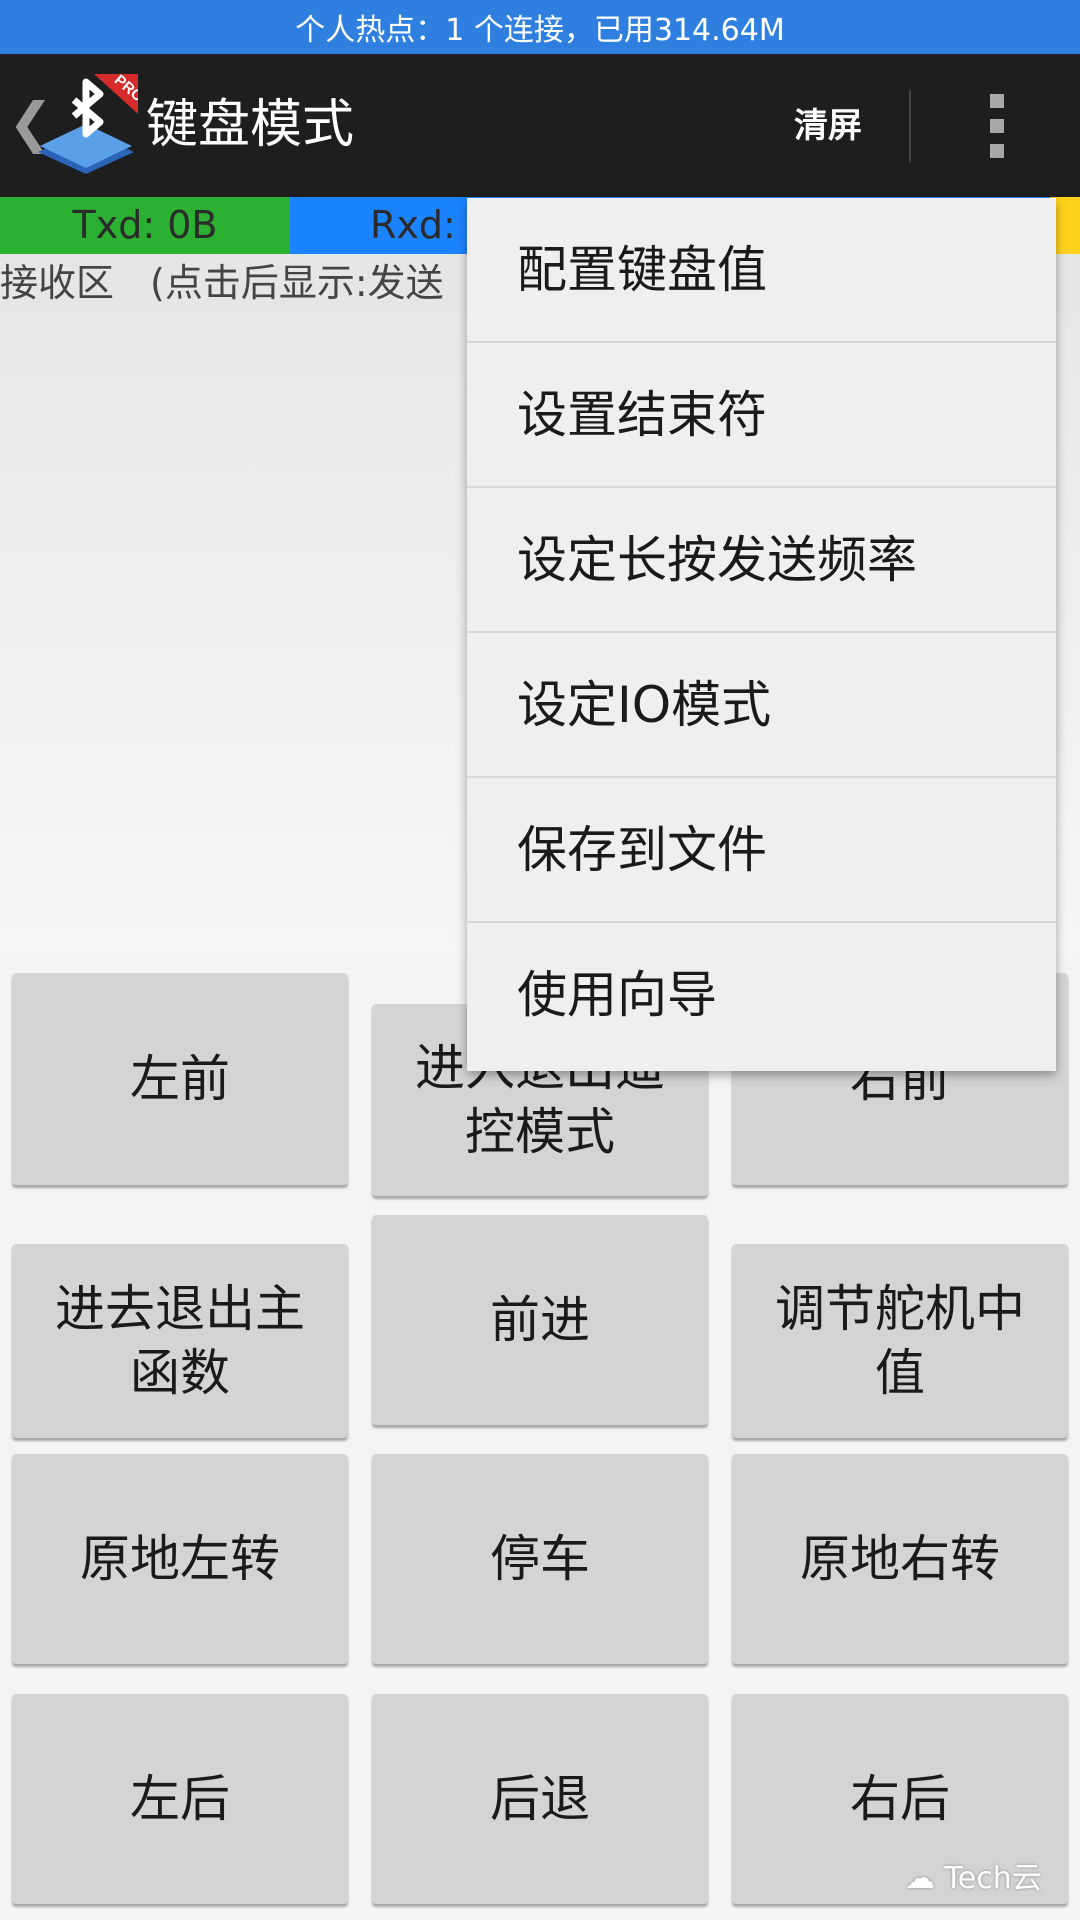  I want to click on app-logo-icon: PRO, so click(86, 126).